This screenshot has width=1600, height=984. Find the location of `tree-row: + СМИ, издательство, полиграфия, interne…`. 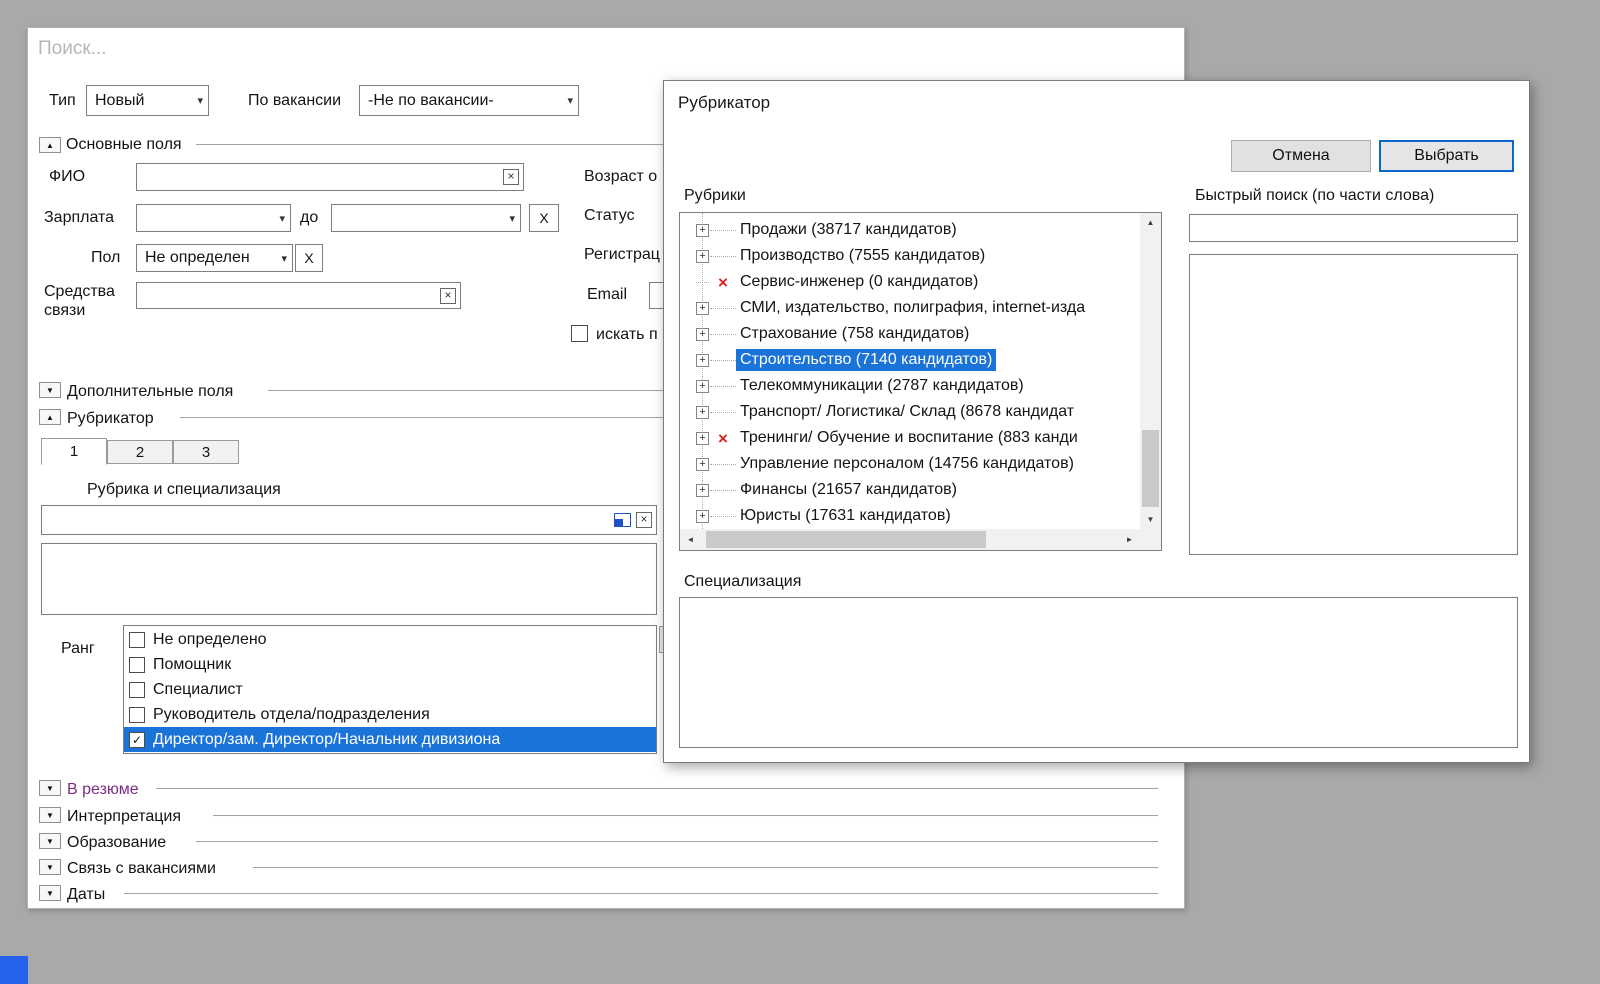

tree-row: + СМИ, издательство, полиграфия, interne… is located at coordinates (910, 308).